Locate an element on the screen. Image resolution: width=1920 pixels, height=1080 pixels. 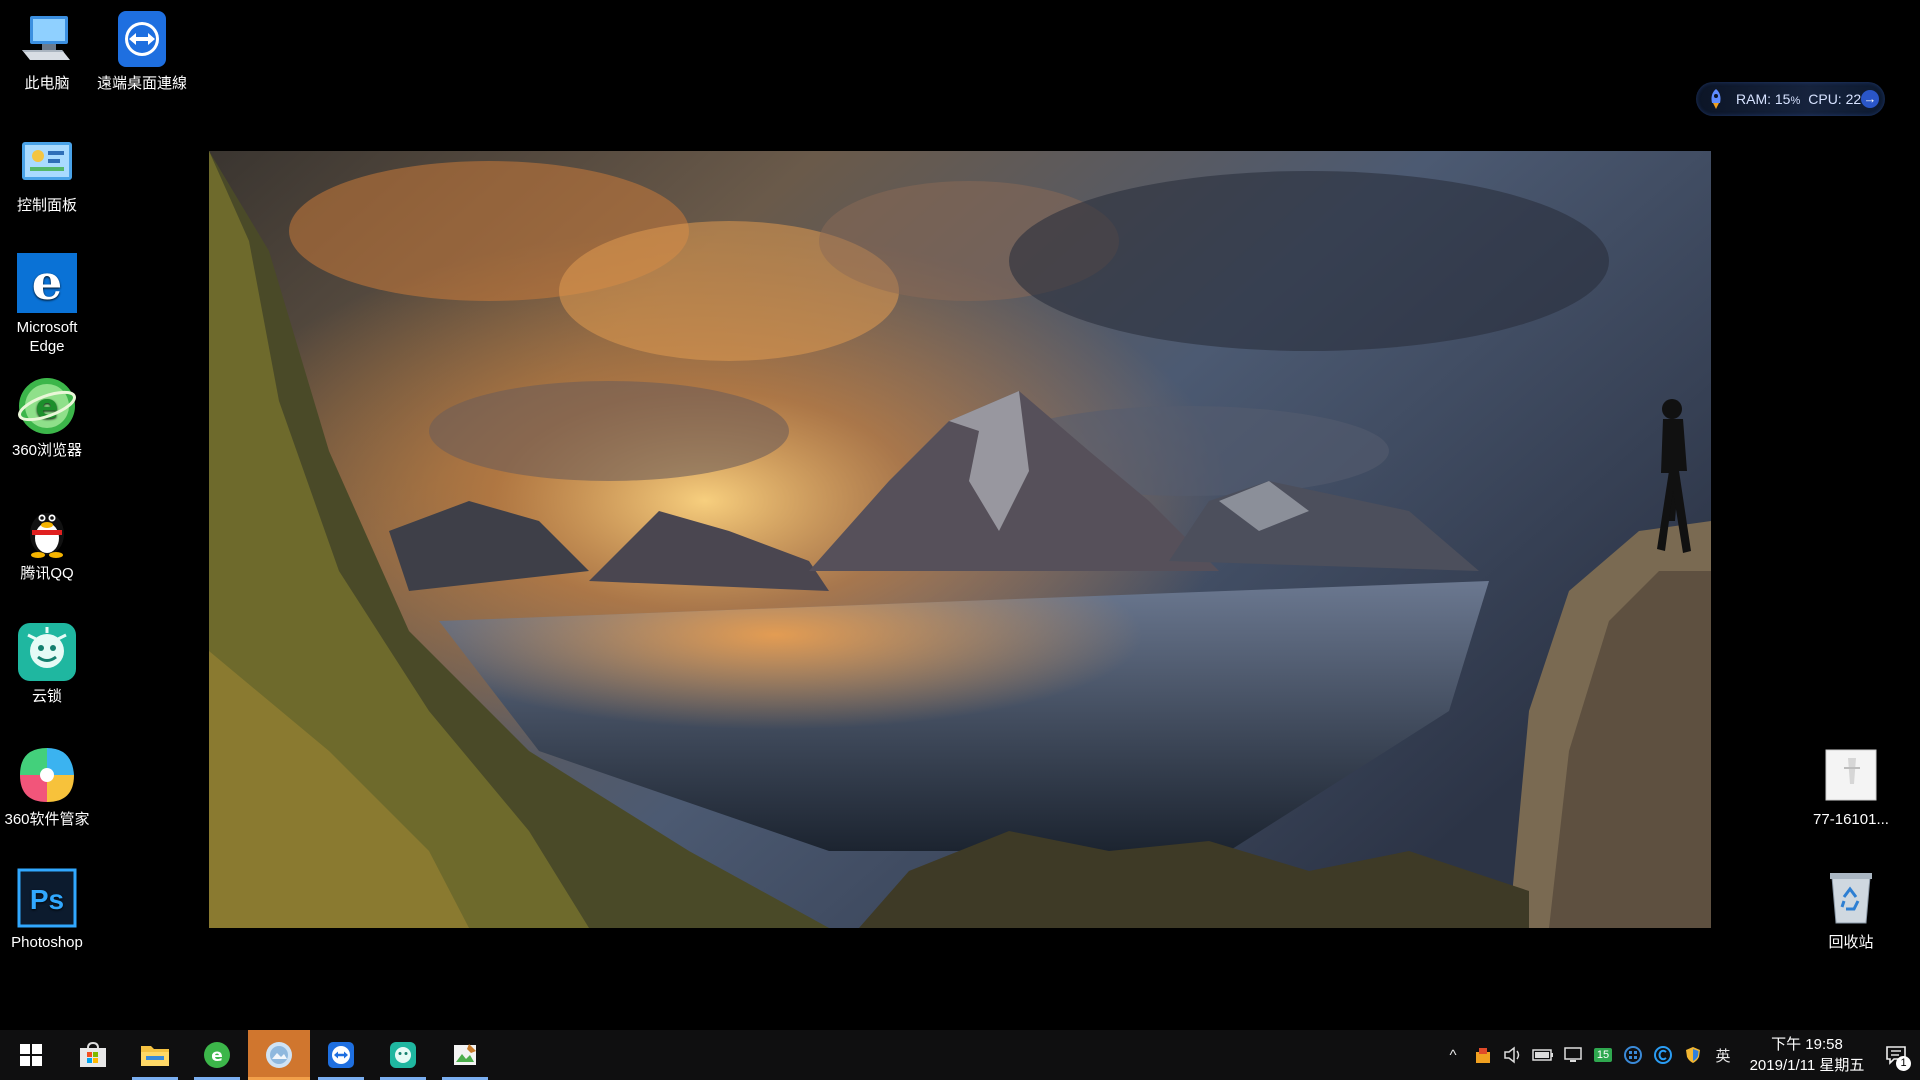
taskbar-360-browser: e is located at coordinates (217, 1055).